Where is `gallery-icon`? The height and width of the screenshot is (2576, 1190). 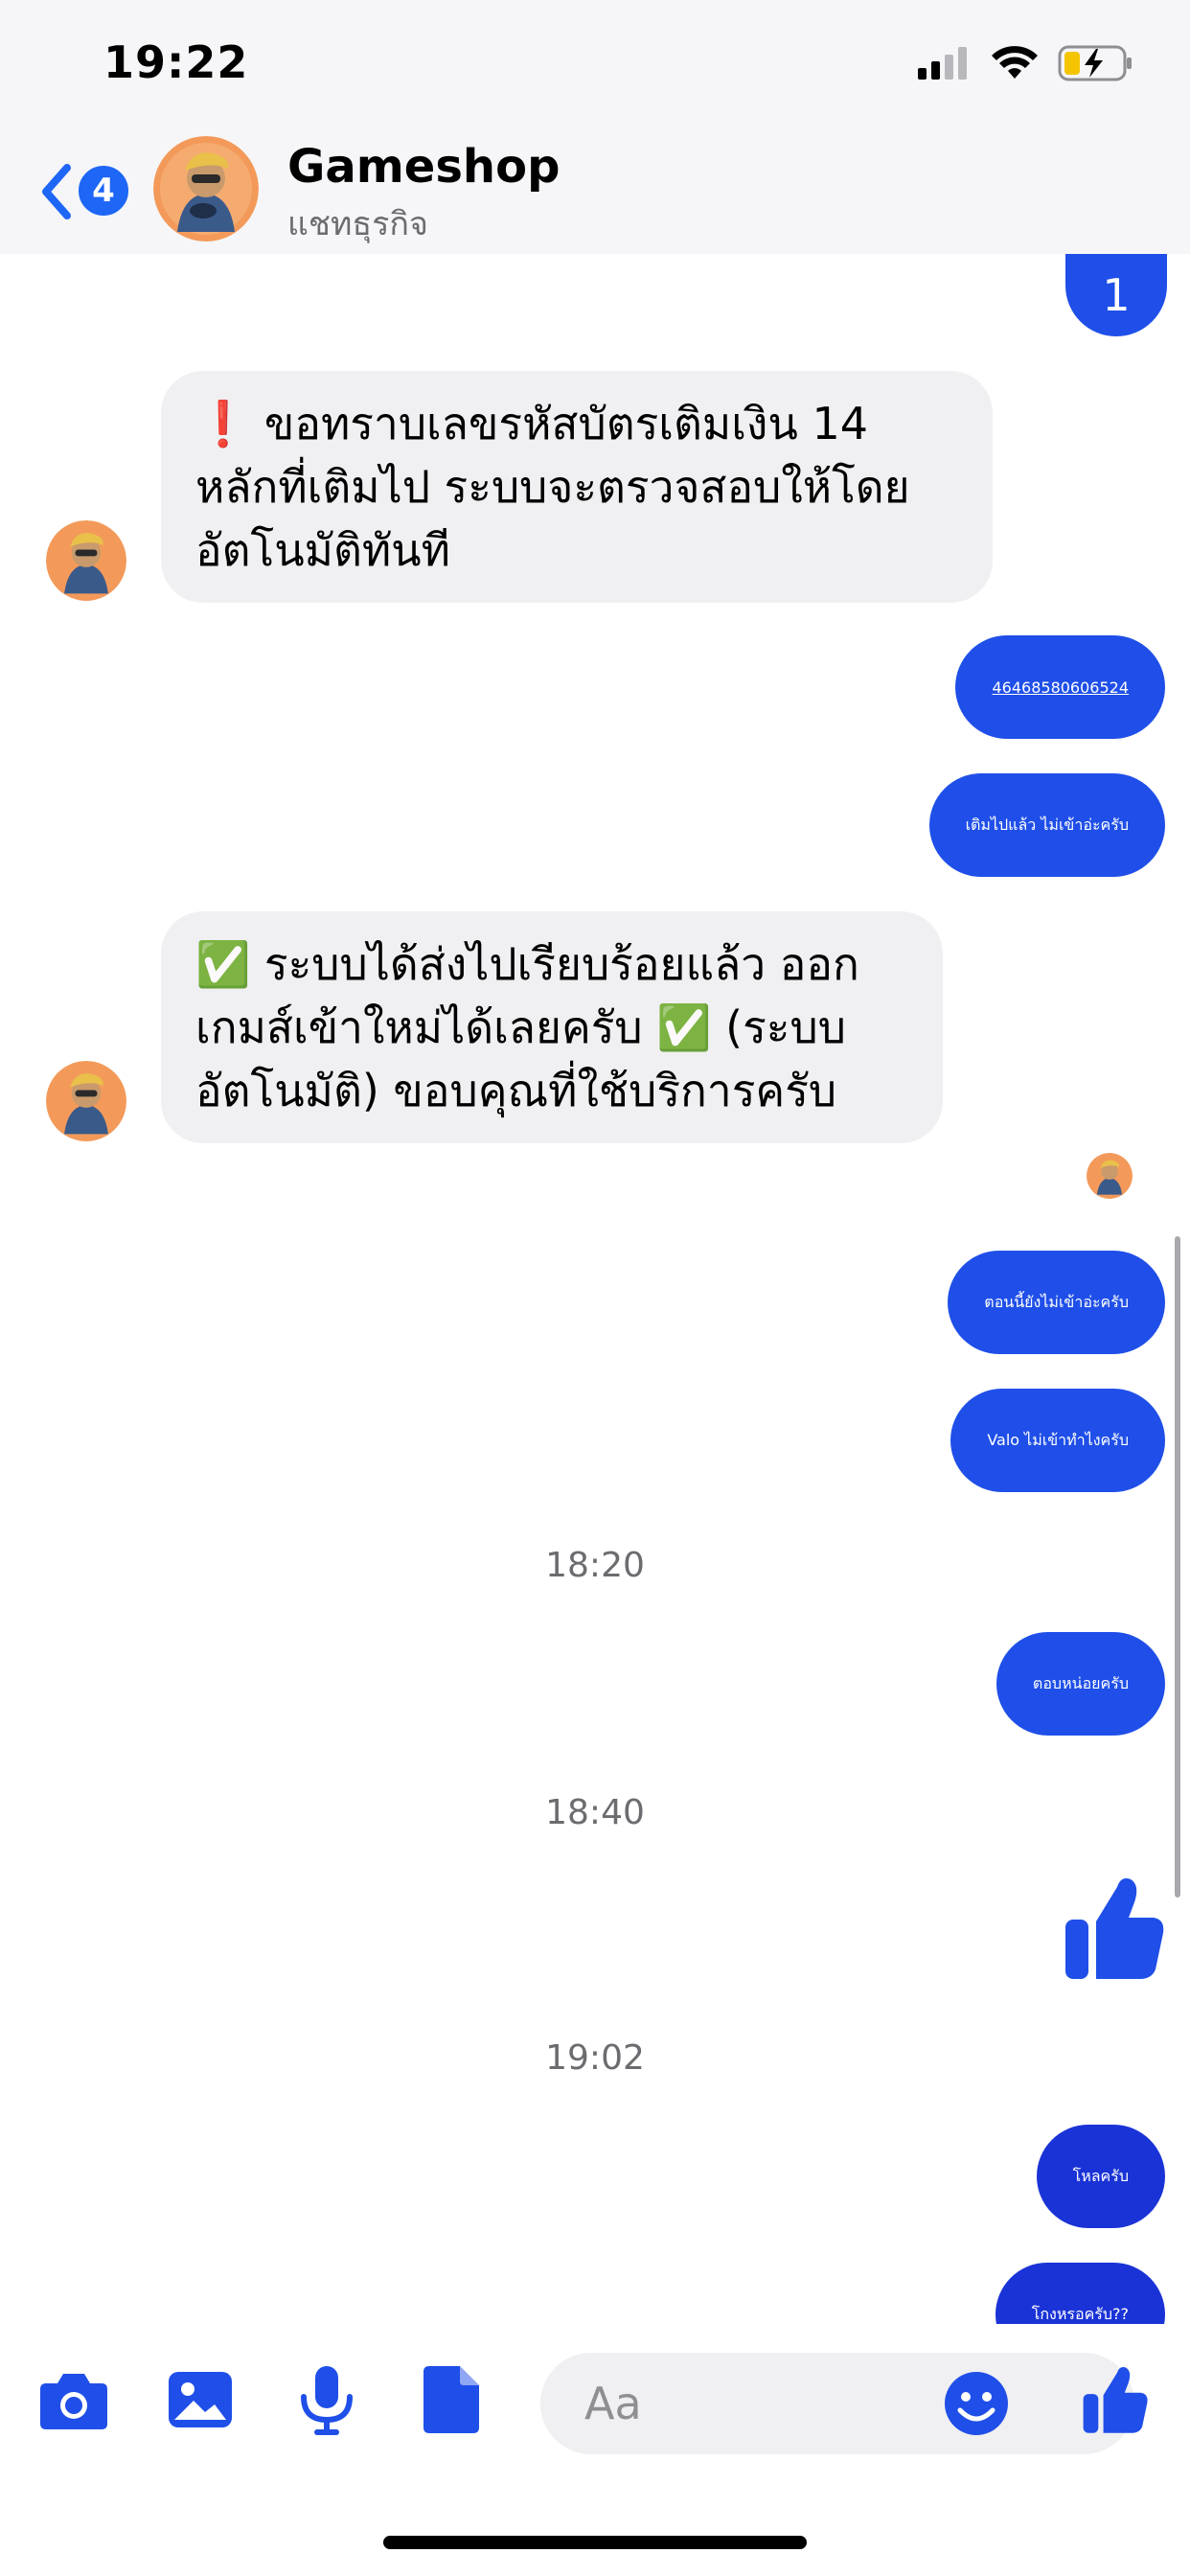
gallery-icon is located at coordinates (201, 2399).